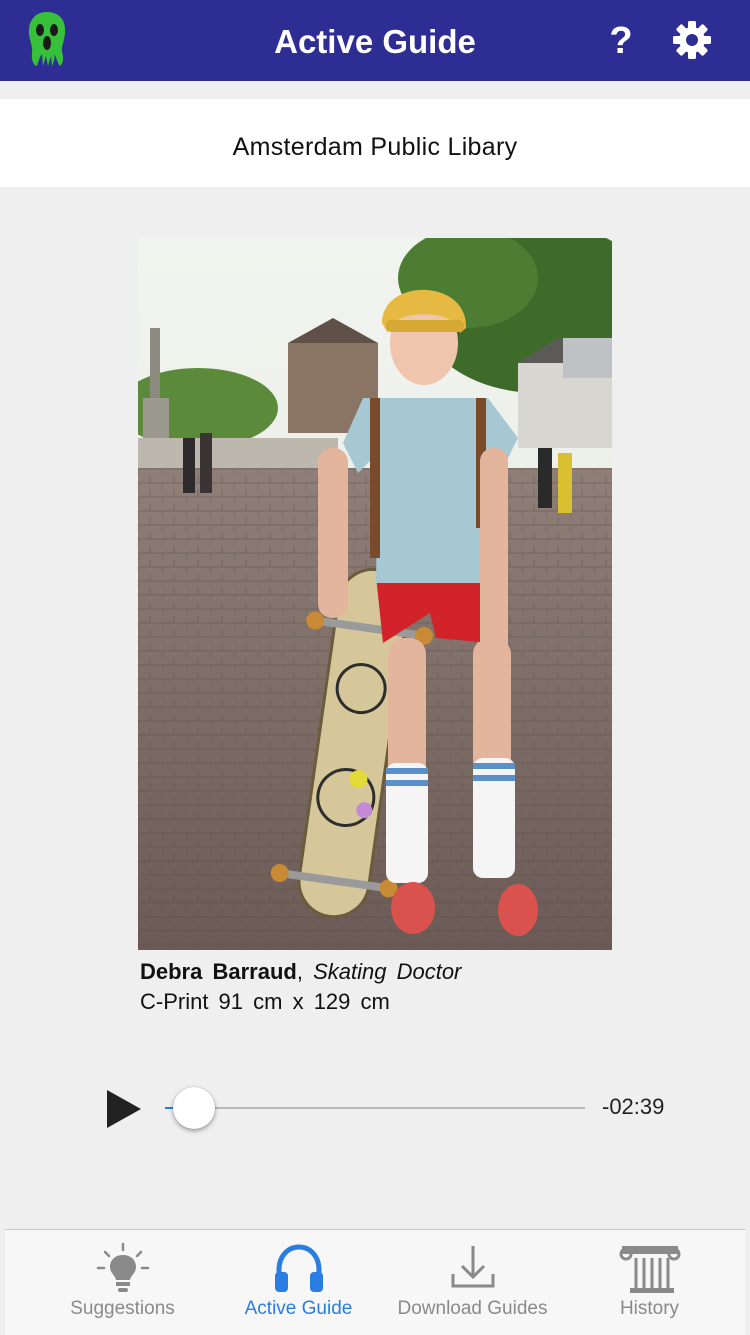 The width and height of the screenshot is (750, 1335). Describe the element at coordinates (621, 41) in the screenshot. I see `help-button: ?` at that location.